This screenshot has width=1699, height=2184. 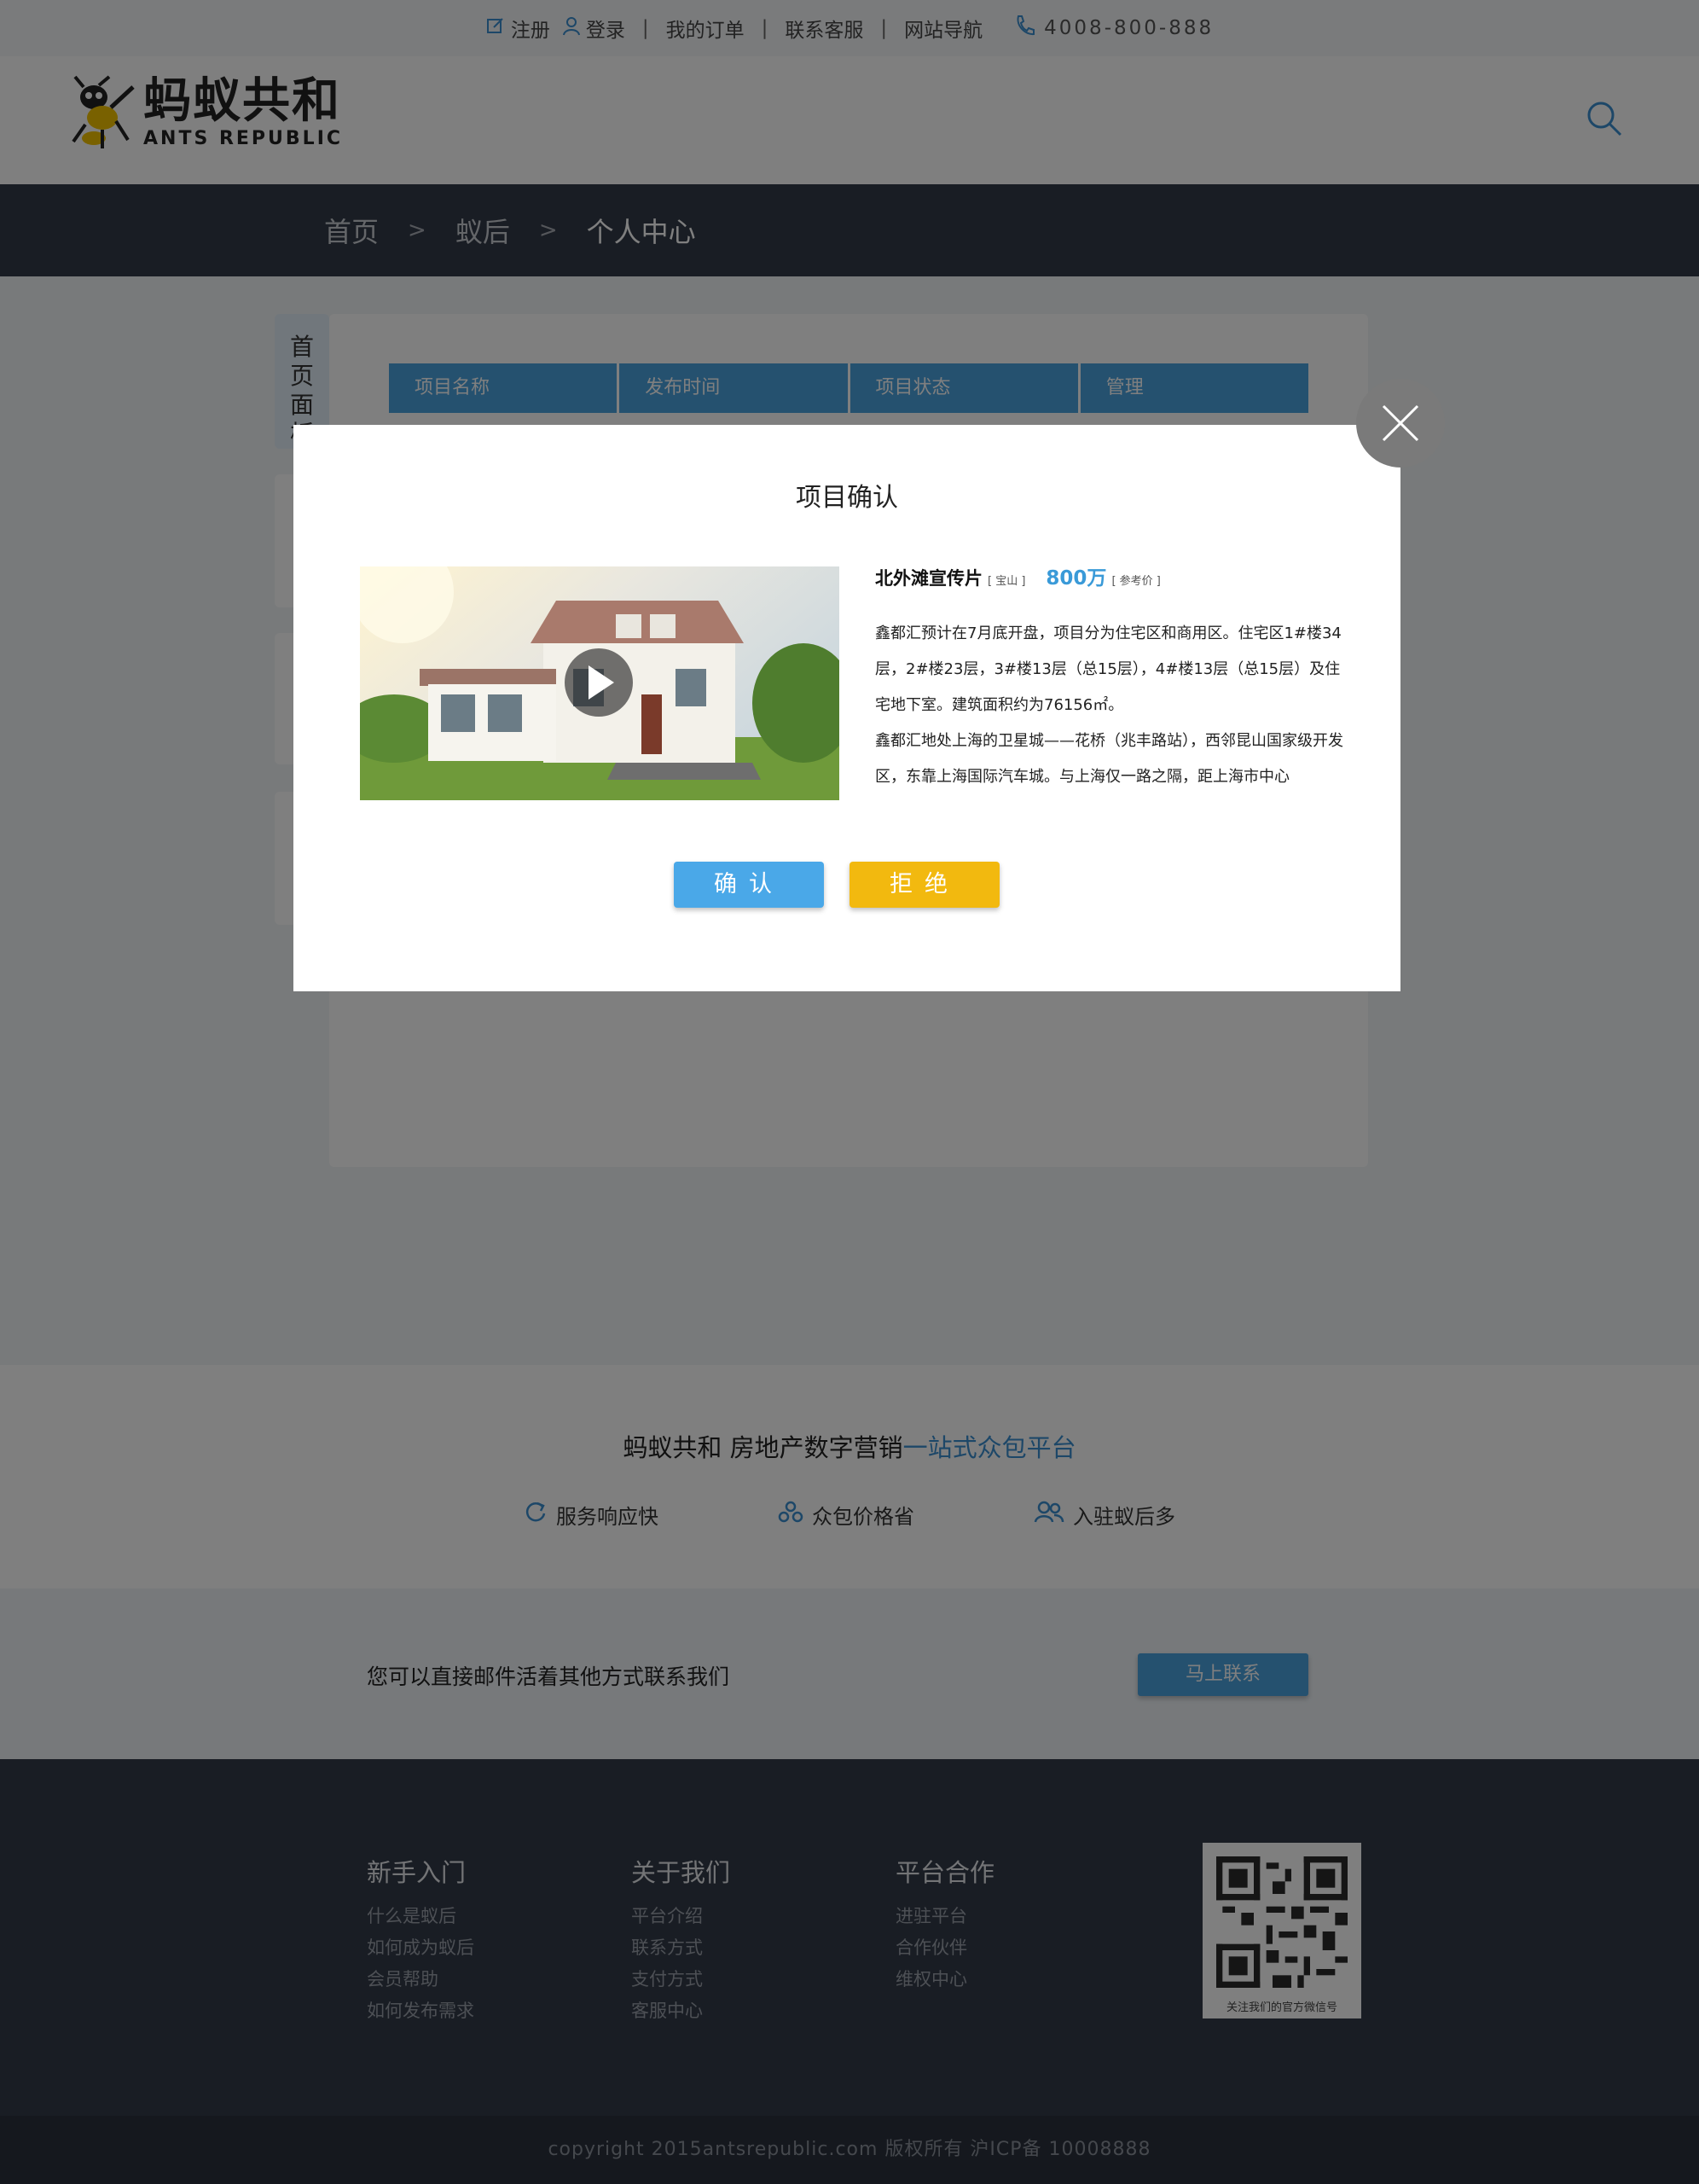 I want to click on dialog-title: 项目确认, so click(x=847, y=498).